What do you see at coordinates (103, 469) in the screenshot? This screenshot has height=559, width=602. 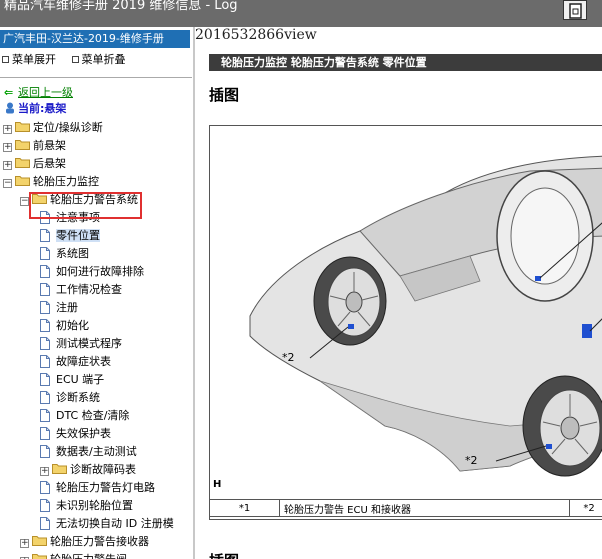 I see `tree-item-label: 诊断故障码表` at bounding box center [103, 469].